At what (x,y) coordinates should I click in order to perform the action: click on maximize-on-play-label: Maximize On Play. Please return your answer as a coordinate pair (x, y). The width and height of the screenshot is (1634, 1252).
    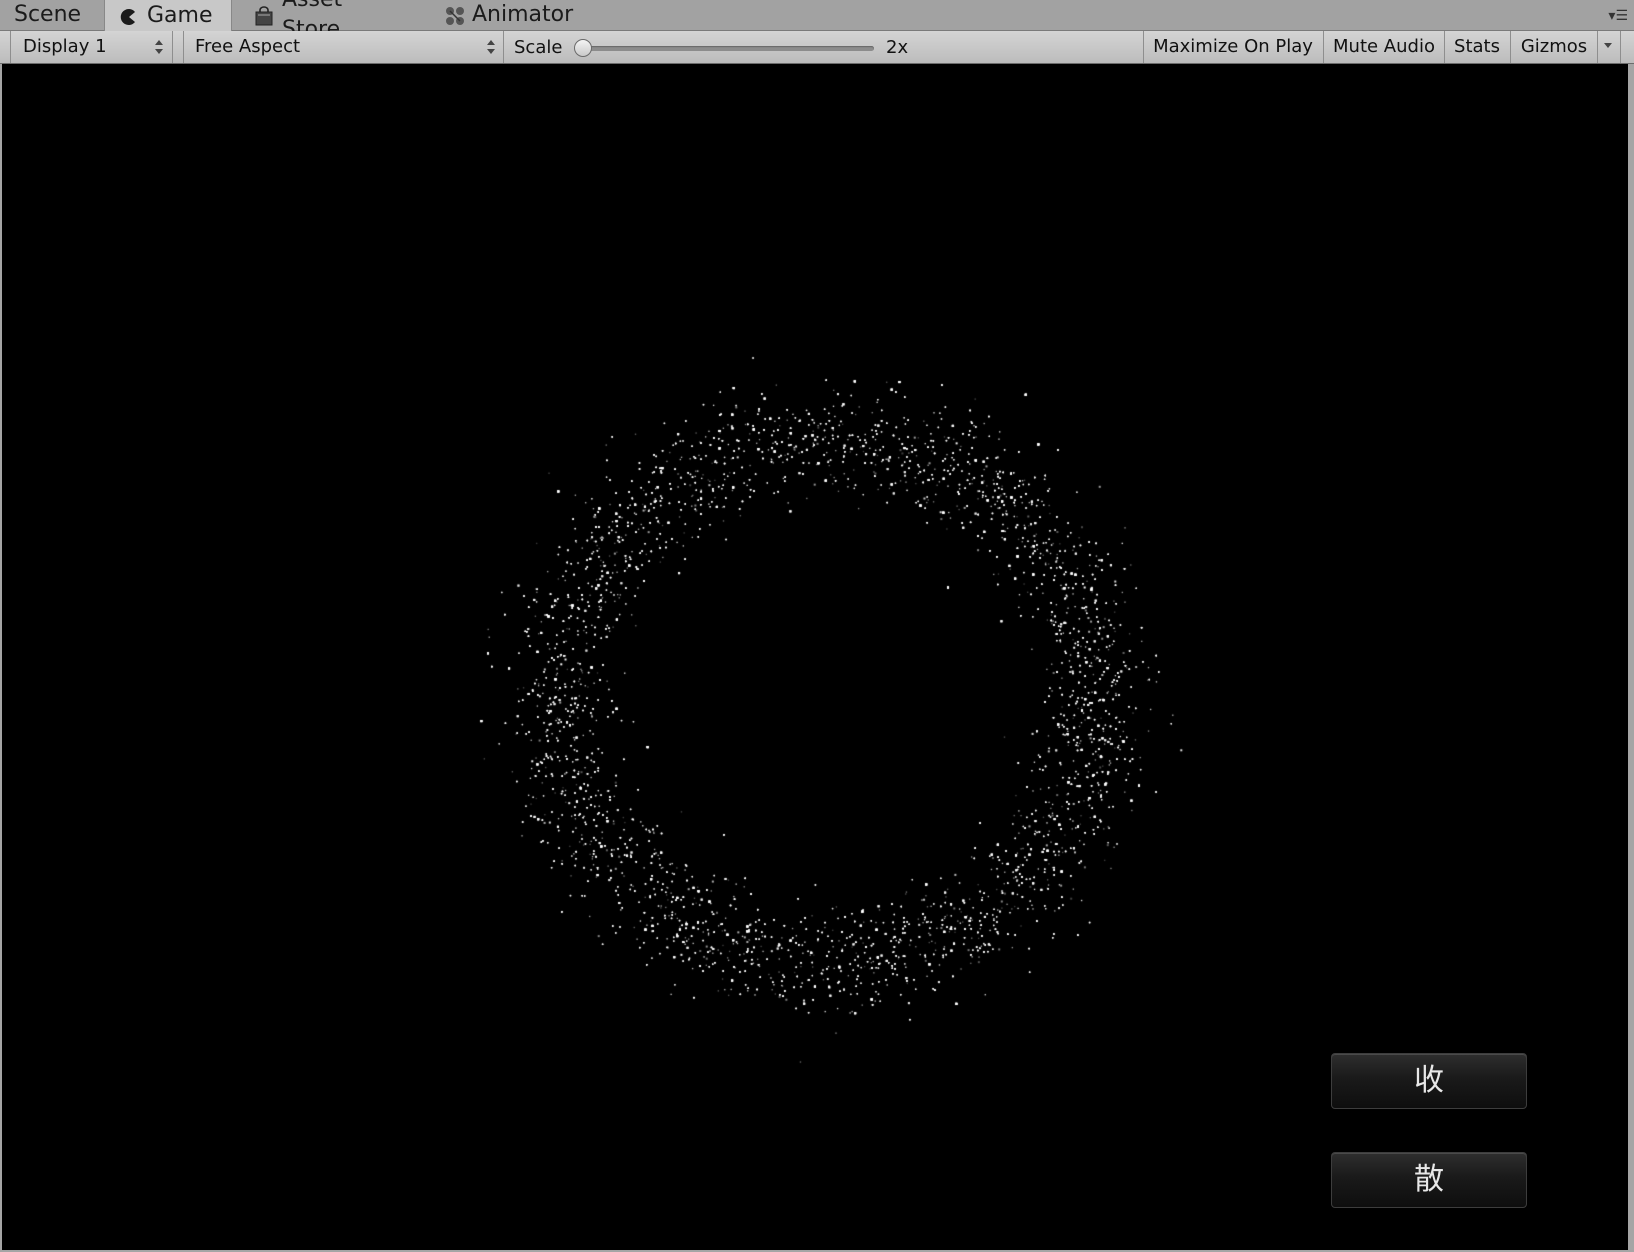
    Looking at the image, I should click on (1233, 46).